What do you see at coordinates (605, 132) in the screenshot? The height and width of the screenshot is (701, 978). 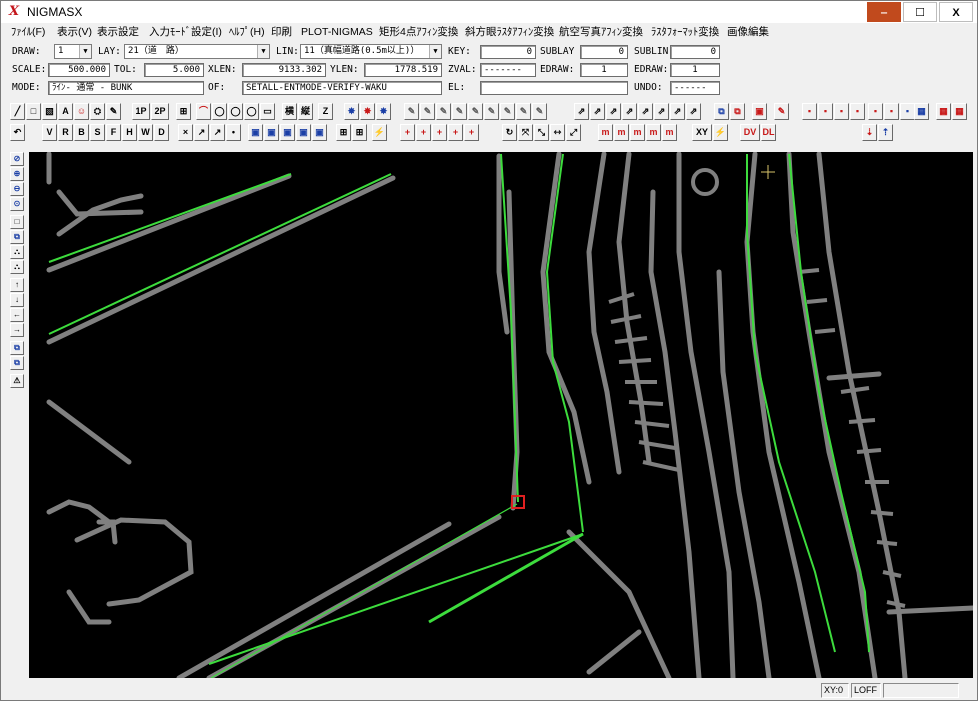 I see `measure1-button: m` at bounding box center [605, 132].